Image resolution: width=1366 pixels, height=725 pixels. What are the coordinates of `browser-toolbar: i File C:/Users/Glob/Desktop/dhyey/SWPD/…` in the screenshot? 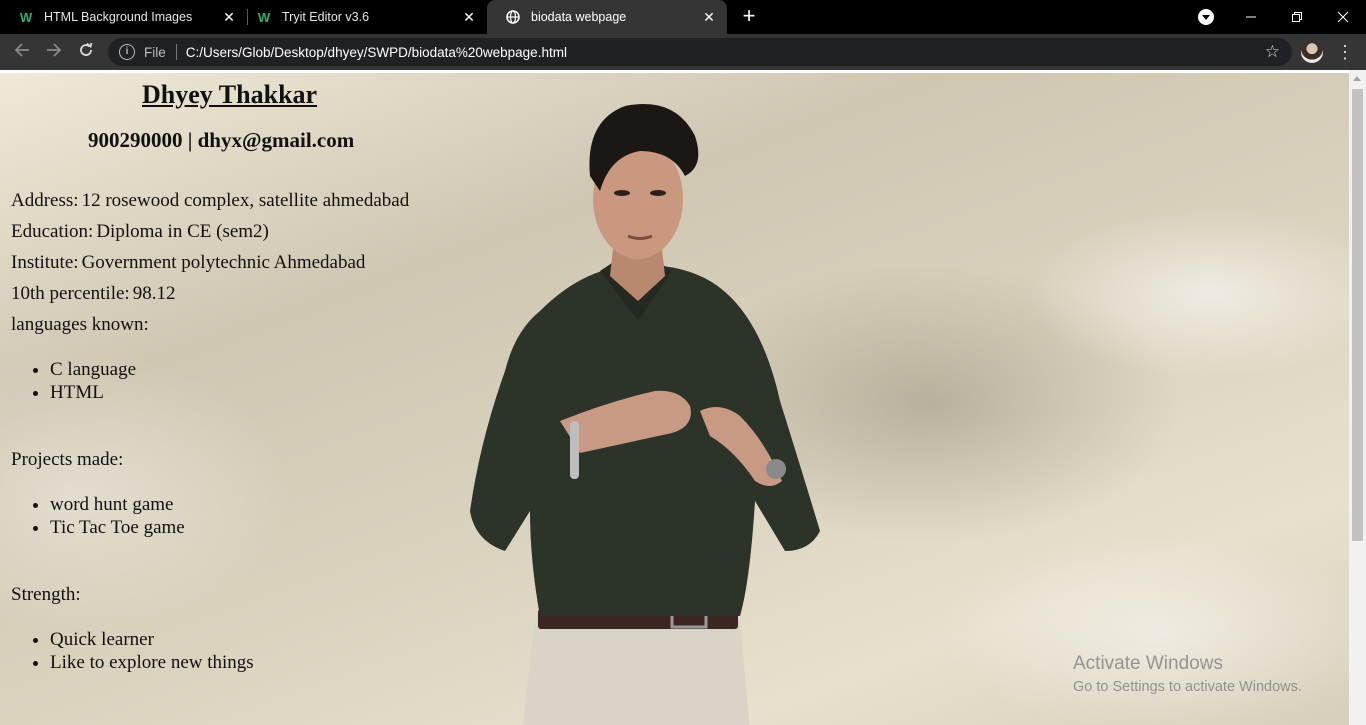 It's located at (683, 52).